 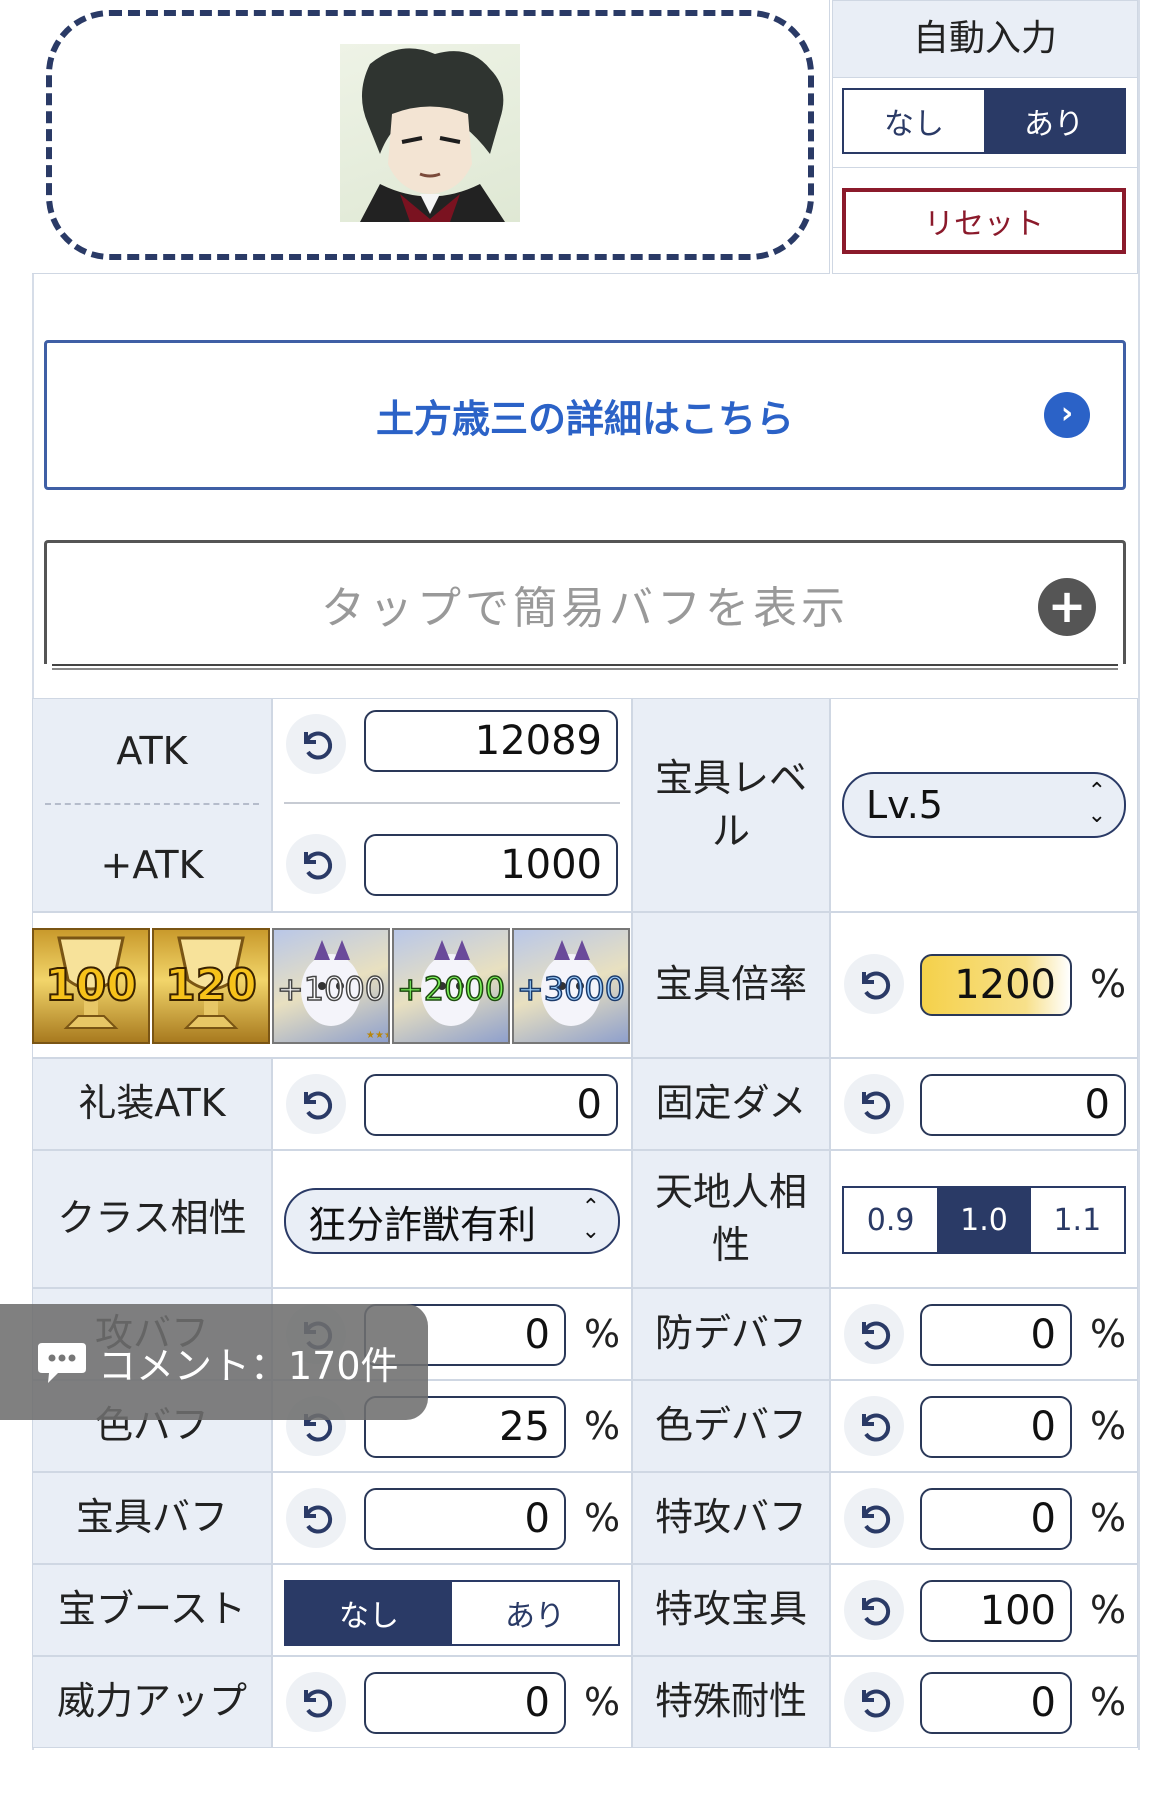 I want to click on np-boost-off: なし, so click(x=369, y=1613).